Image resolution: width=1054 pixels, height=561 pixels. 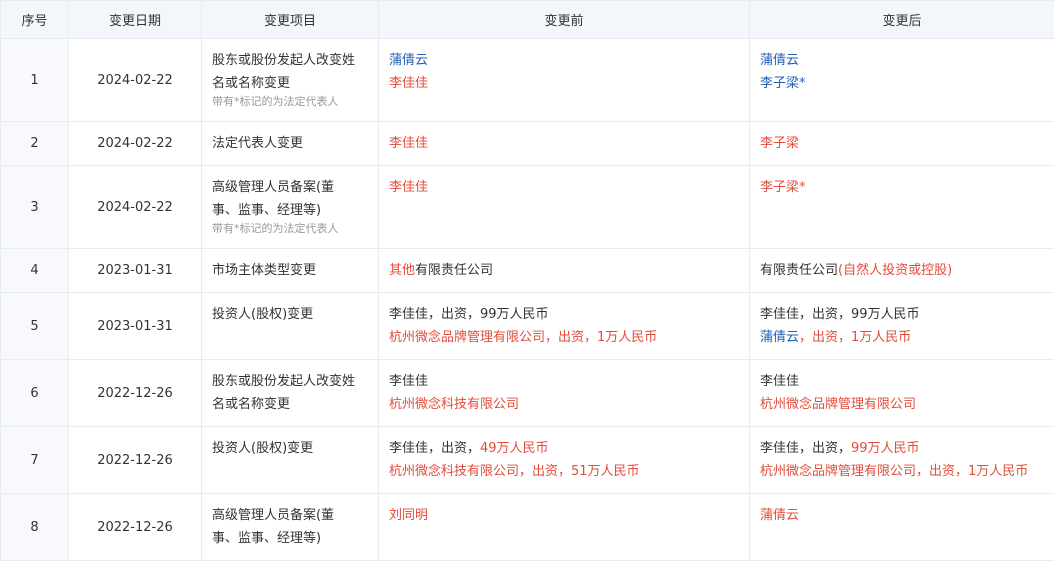 I want to click on before-line: 刘同明, so click(x=564, y=515).